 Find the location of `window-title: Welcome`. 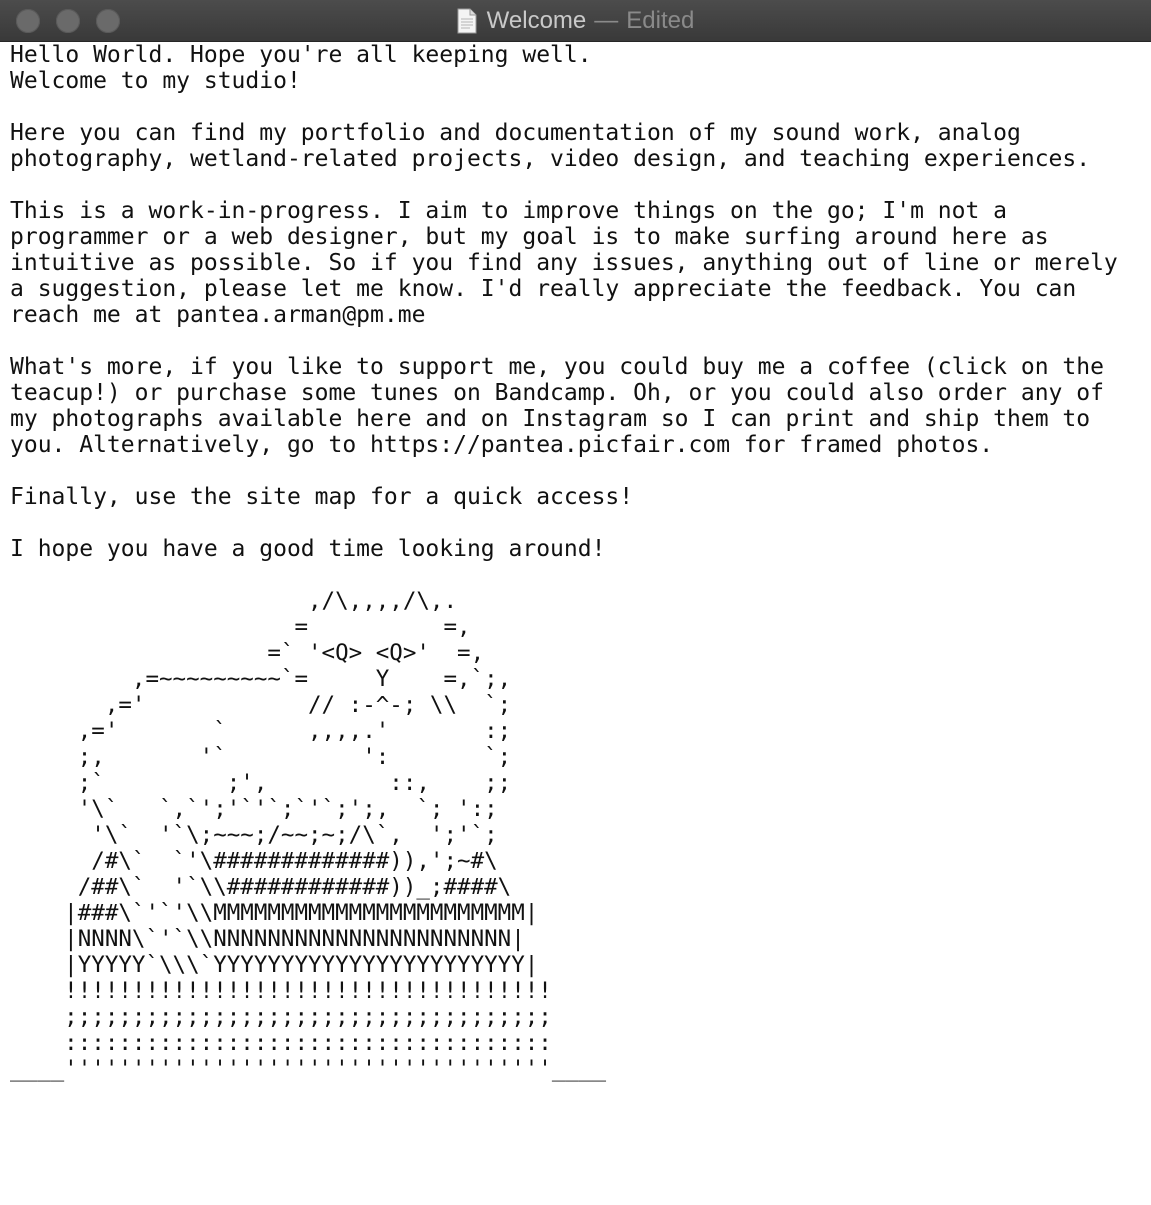

window-title: Welcome is located at coordinates (536, 20).